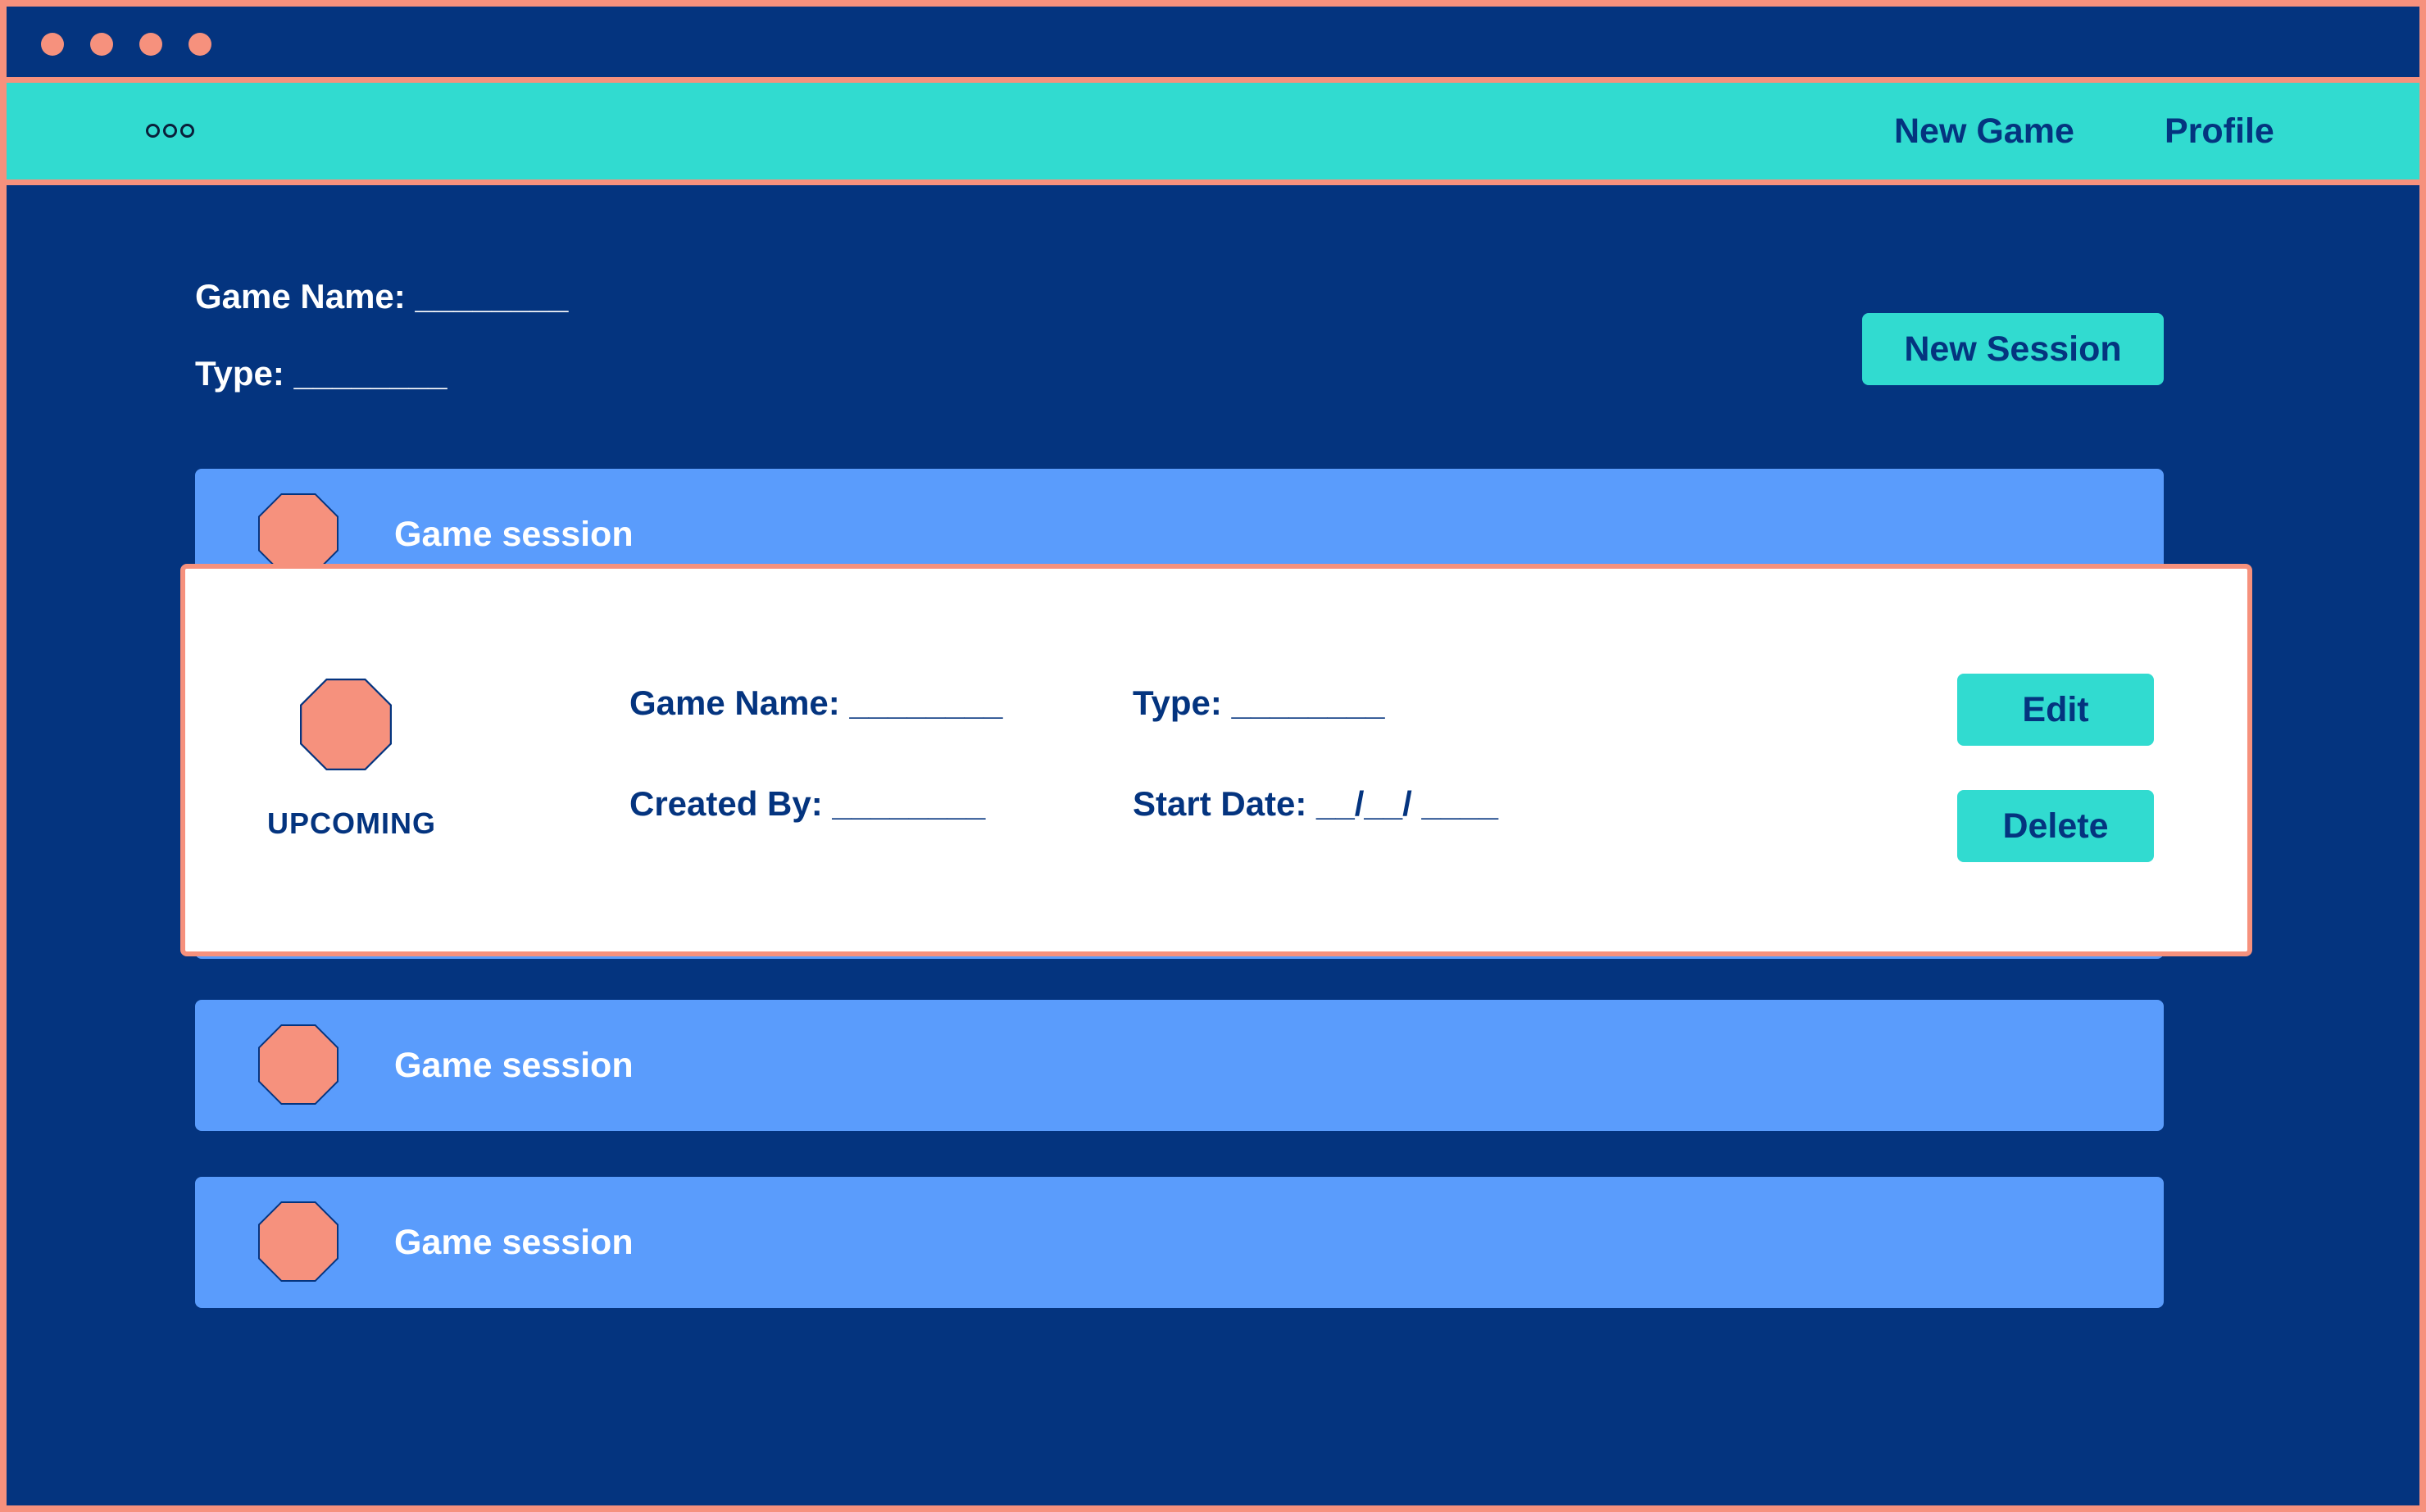 This screenshot has height=1512, width=2426. What do you see at coordinates (1259, 702) in the screenshot?
I see `detail-type: Type: ________` at bounding box center [1259, 702].